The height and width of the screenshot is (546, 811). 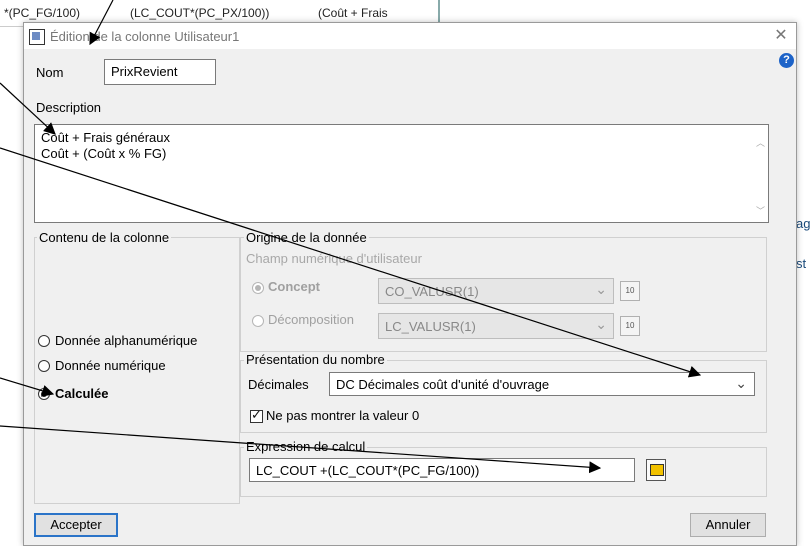 What do you see at coordinates (44, 341) in the screenshot?
I see `radio-alphanumeric` at bounding box center [44, 341].